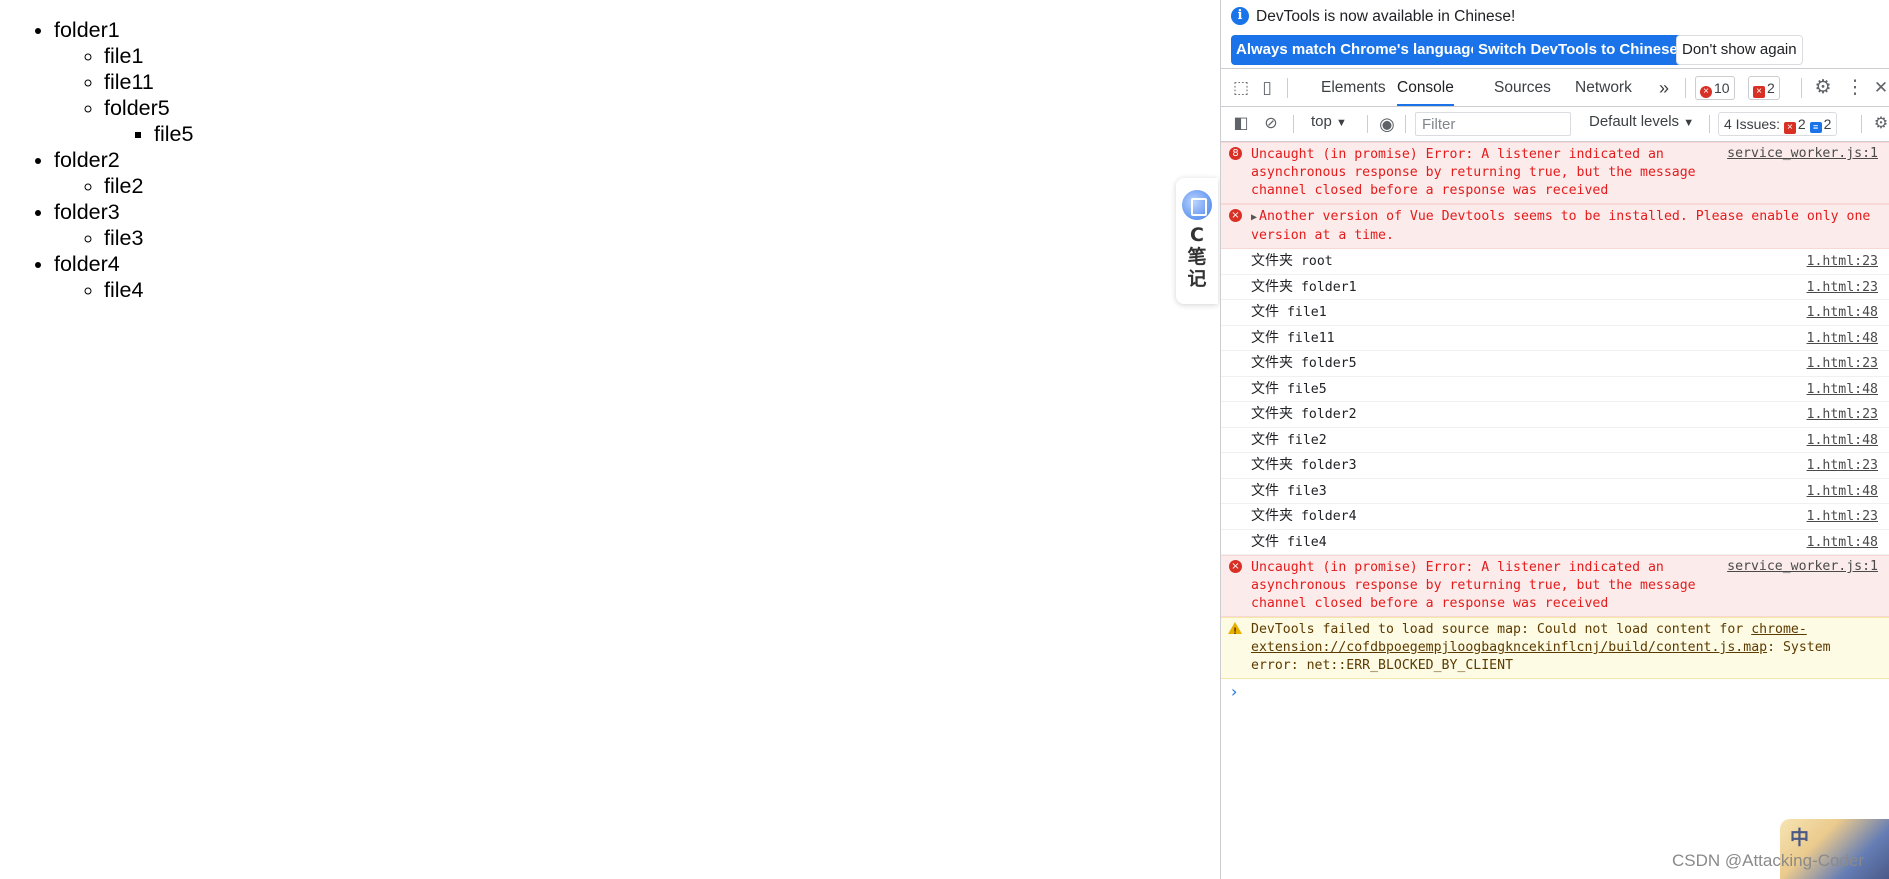 The width and height of the screenshot is (1889, 879). Describe the element at coordinates (1493, 124) in the screenshot. I see `filter-input: Filter` at that location.